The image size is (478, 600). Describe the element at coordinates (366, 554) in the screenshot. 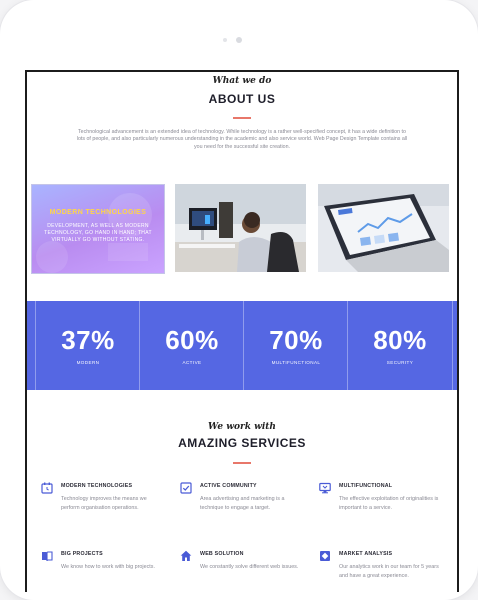

I see `service-title: MARKET ANALYSIS` at that location.